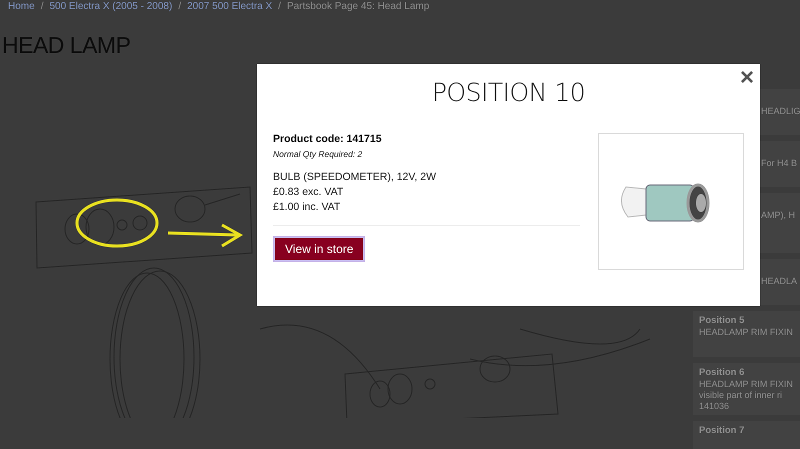  I want to click on parts-list-item: Position 7, so click(746, 435).